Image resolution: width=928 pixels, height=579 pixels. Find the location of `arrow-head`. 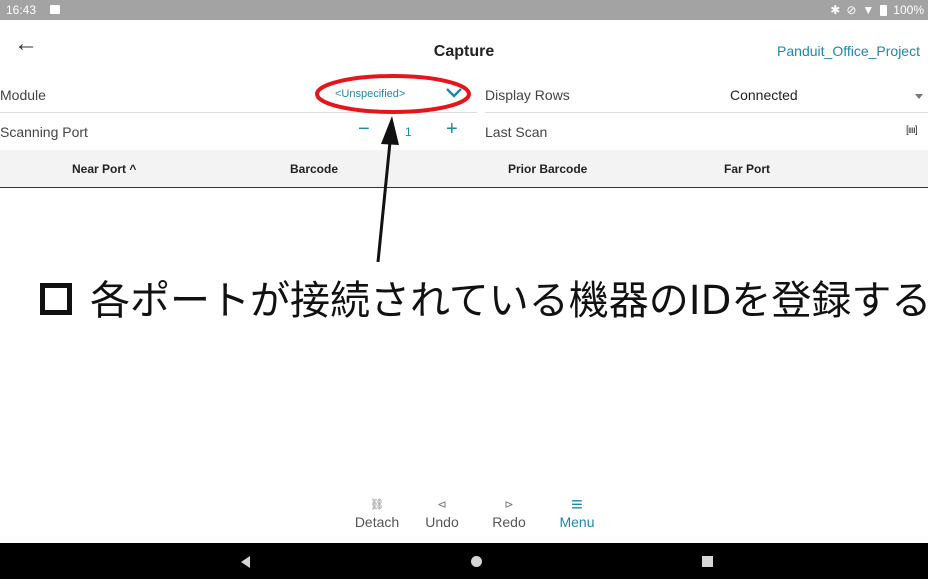

arrow-head is located at coordinates (390, 130).